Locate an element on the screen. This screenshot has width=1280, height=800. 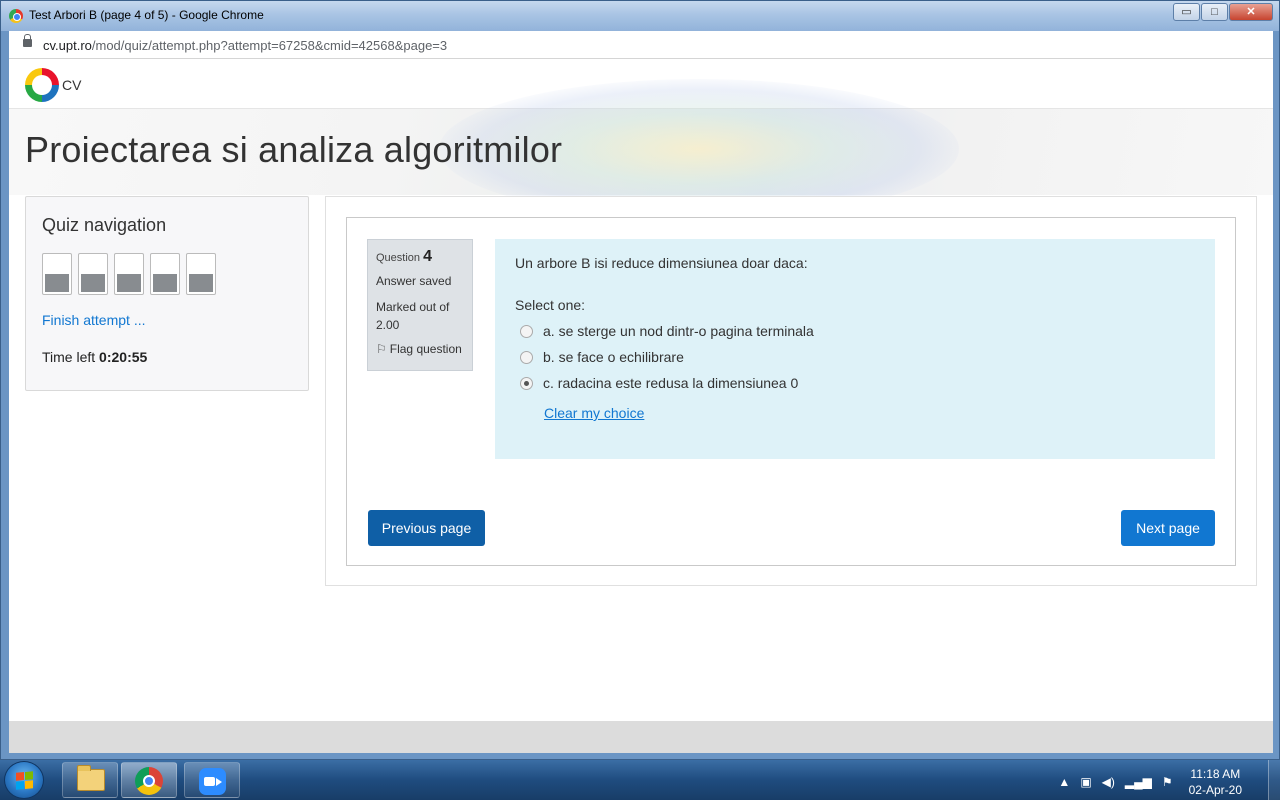
flag-question-label: Flag question is located at coordinates (425, 349).